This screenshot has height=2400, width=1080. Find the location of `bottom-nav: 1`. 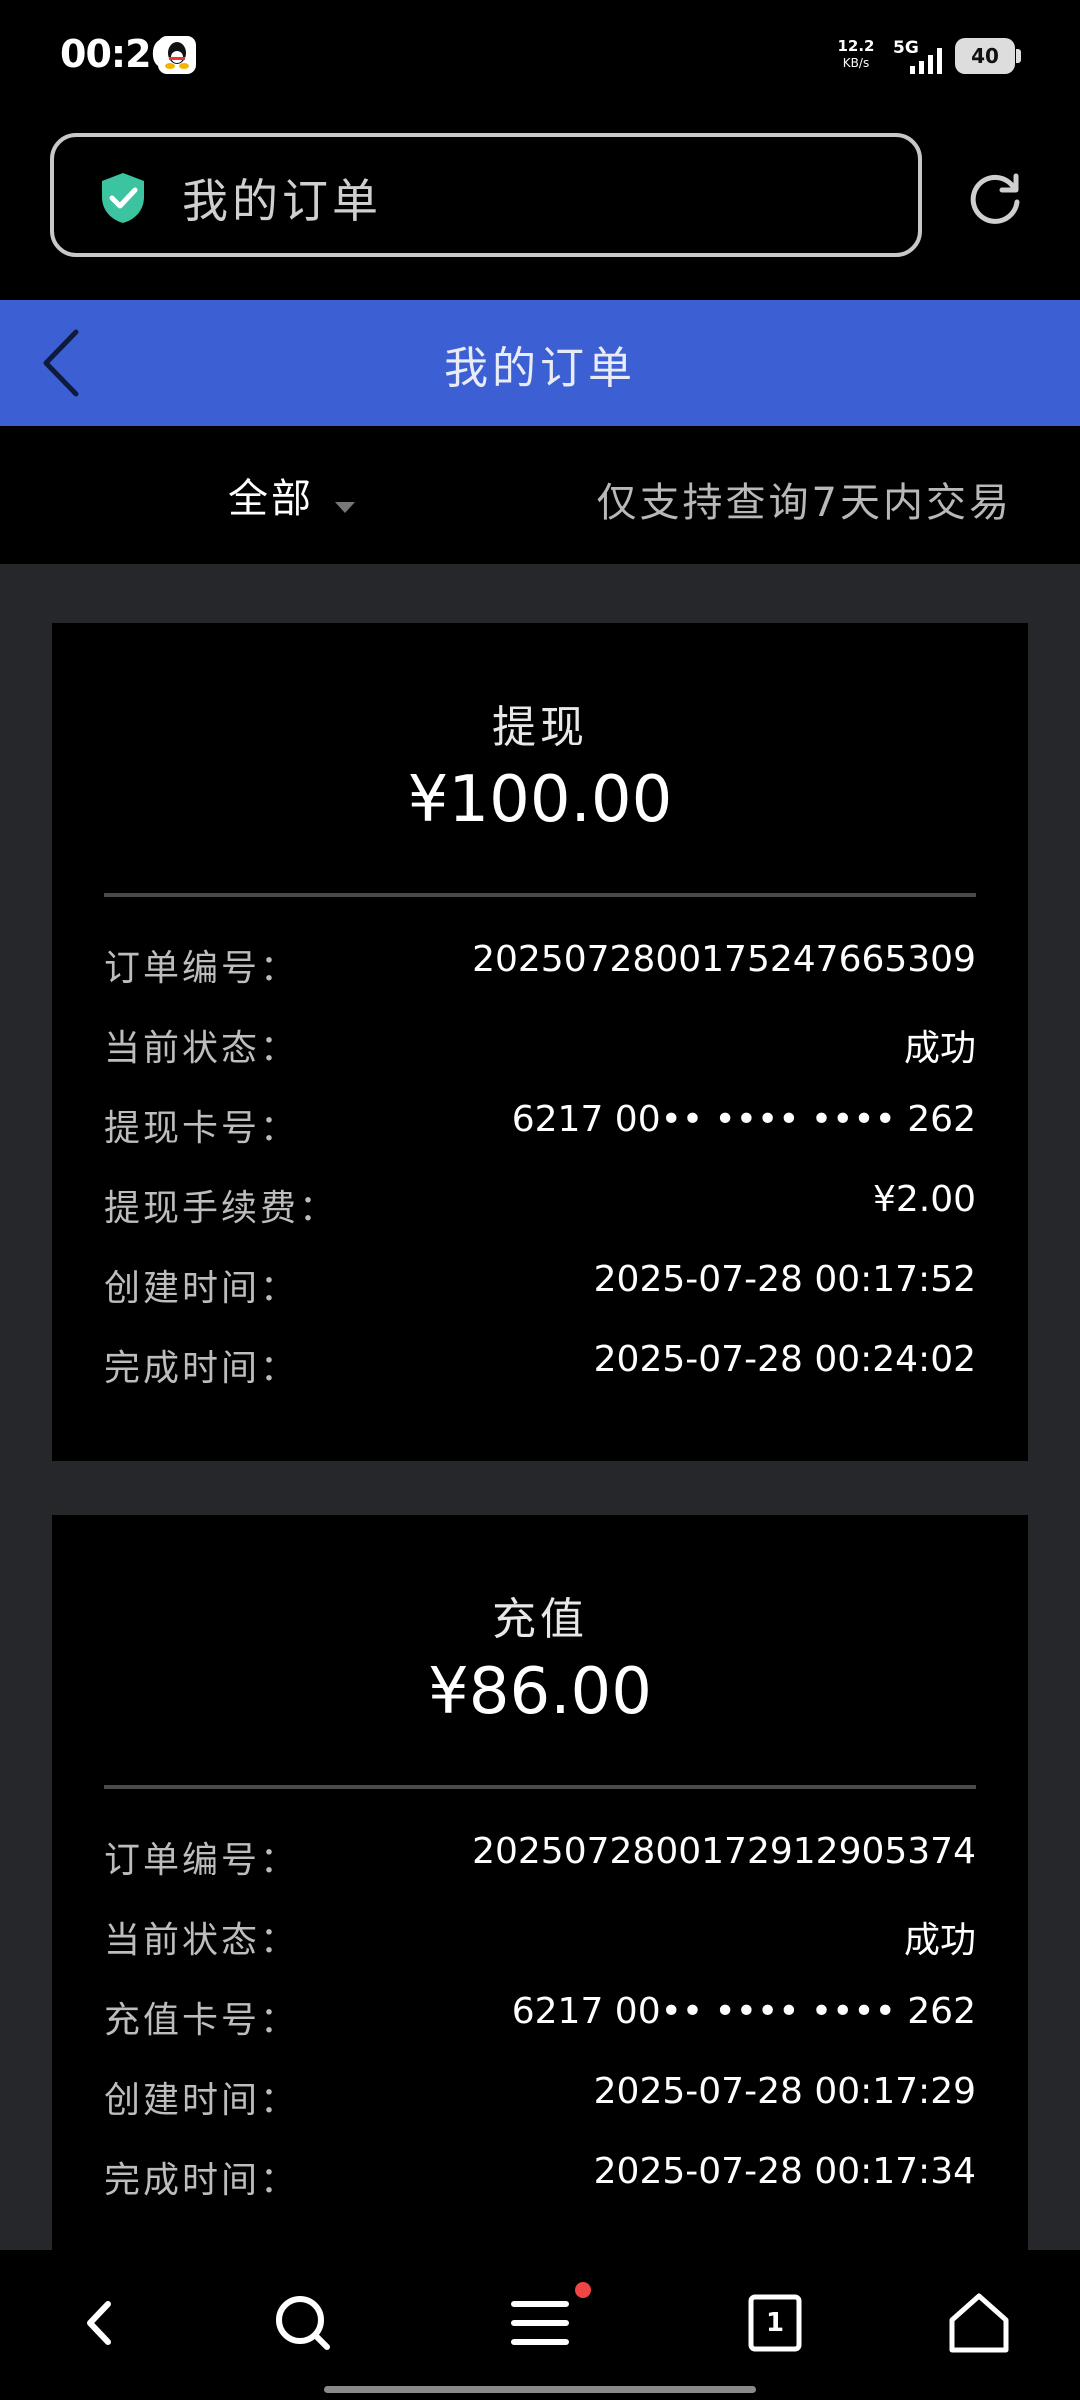

bottom-nav: 1 is located at coordinates (540, 2325).